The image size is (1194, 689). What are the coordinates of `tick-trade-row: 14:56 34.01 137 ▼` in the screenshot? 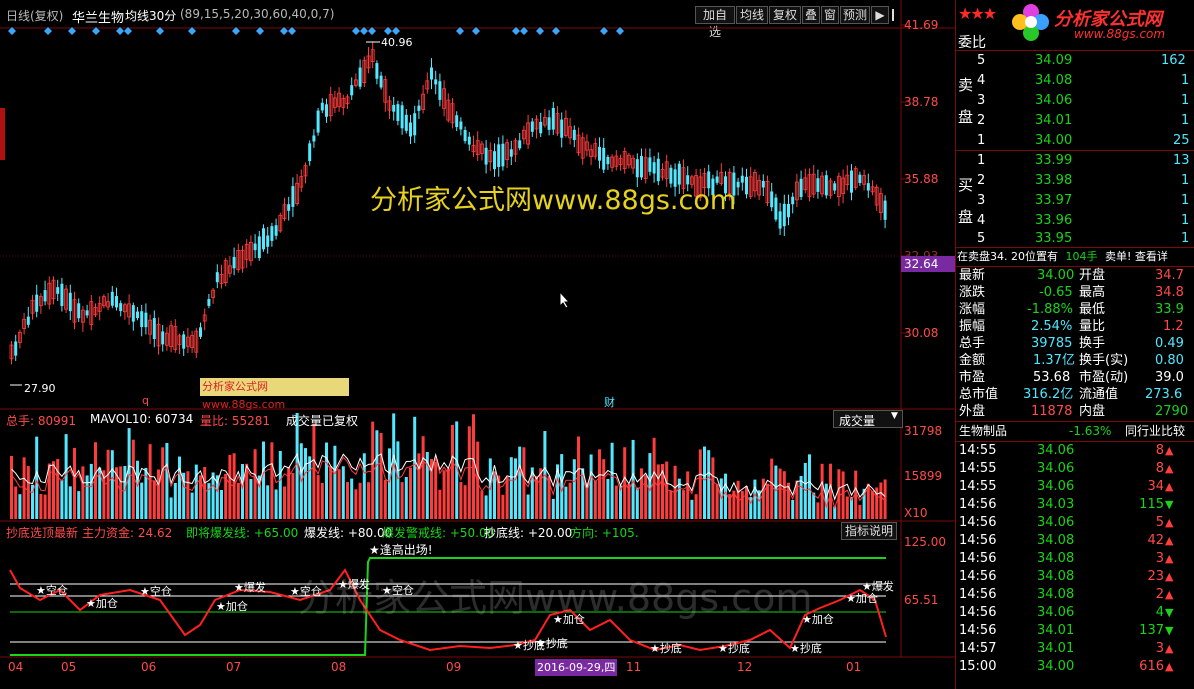 It's located at (1066, 630).